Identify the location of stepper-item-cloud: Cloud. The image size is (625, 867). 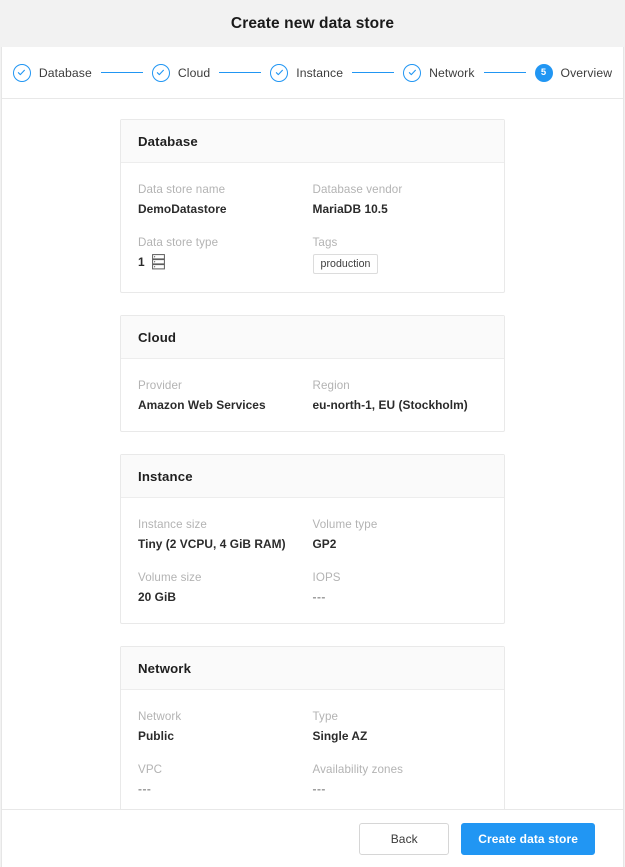
(181, 72).